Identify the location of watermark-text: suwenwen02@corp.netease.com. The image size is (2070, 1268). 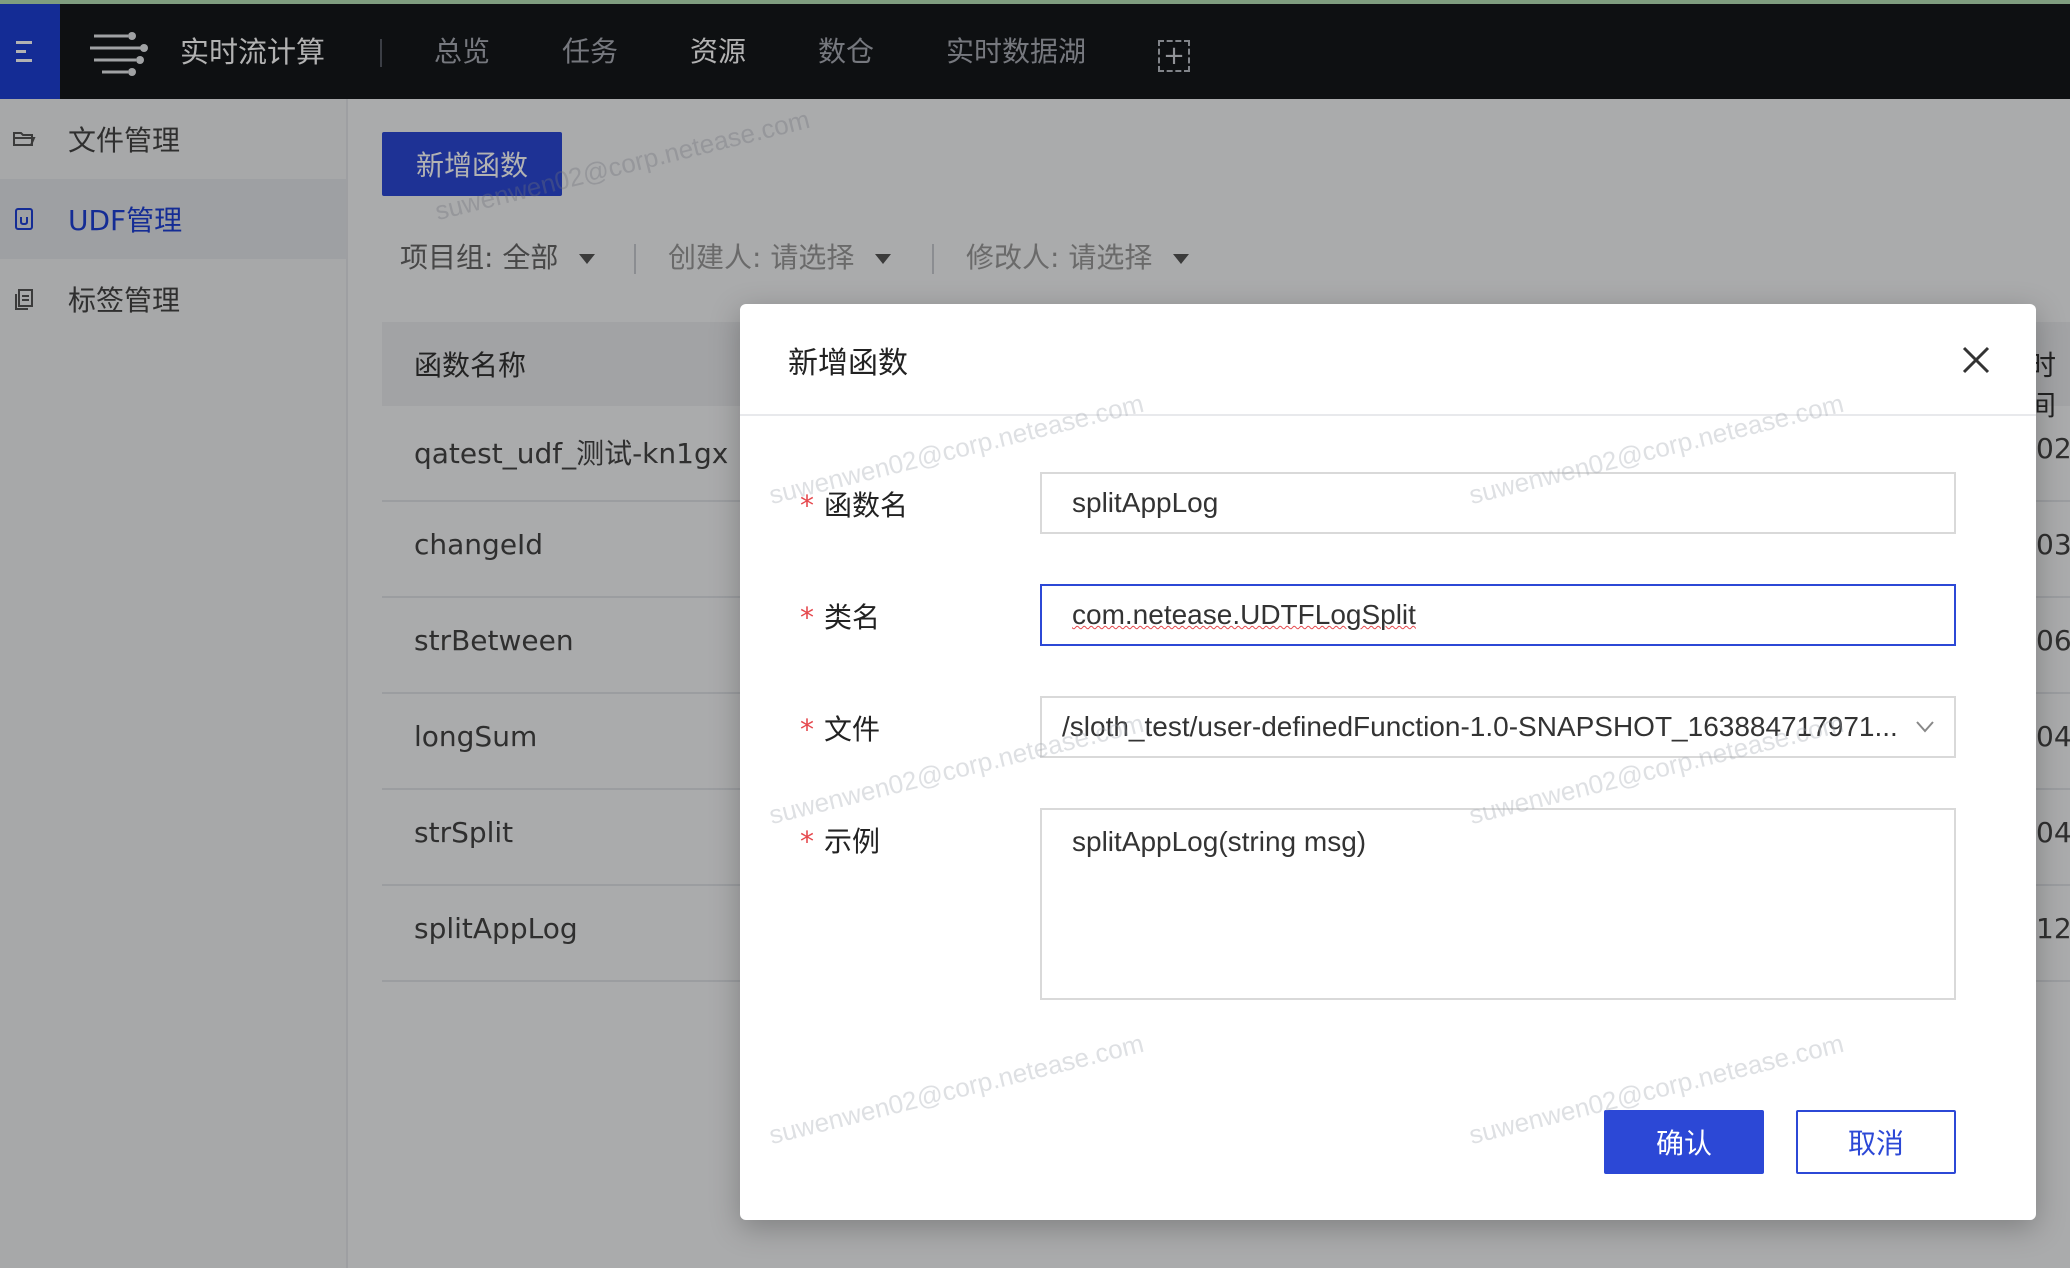
(956, 1089).